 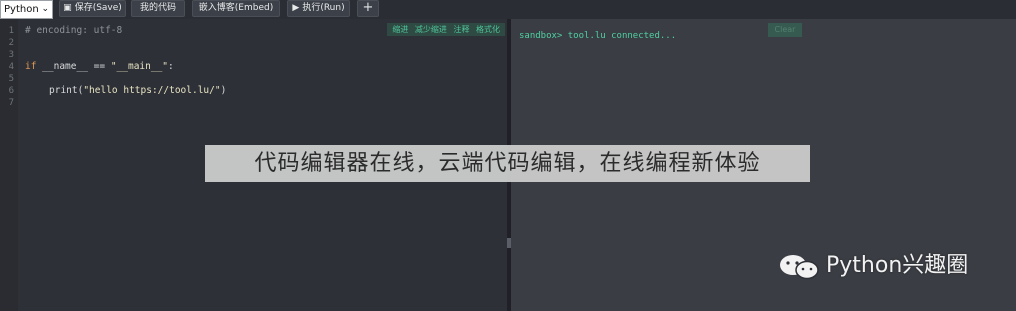 What do you see at coordinates (21, 9) in the screenshot?
I see `language-select-value: Python` at bounding box center [21, 9].